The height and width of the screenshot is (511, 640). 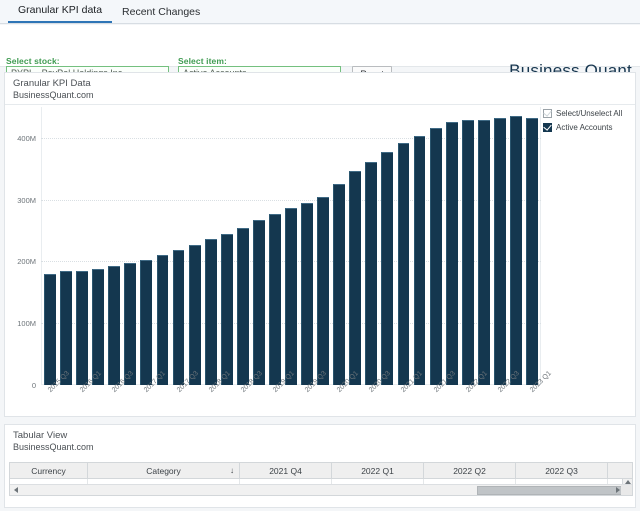 I want to click on legend-select-all-label: Select/Unselect All, so click(x=589, y=113).